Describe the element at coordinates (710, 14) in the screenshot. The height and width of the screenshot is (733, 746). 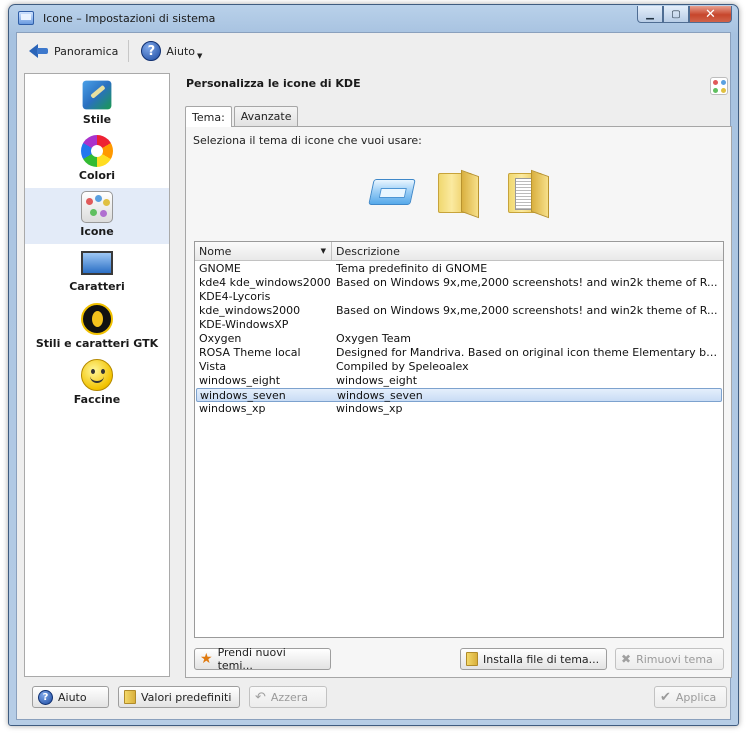
I see `close-button: ✕` at that location.